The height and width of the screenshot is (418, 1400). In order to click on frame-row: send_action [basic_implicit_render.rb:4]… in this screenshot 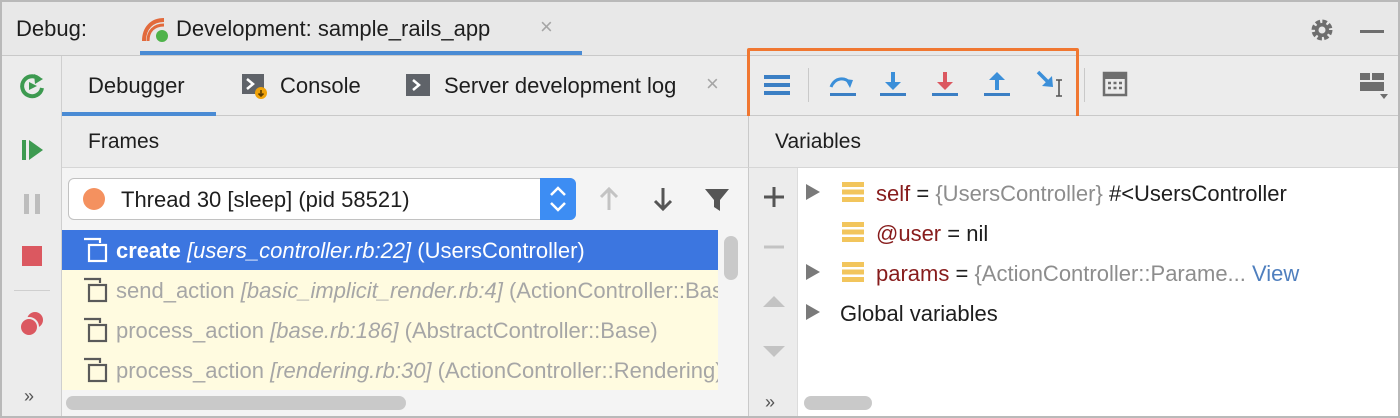, I will do `click(390, 290)`.